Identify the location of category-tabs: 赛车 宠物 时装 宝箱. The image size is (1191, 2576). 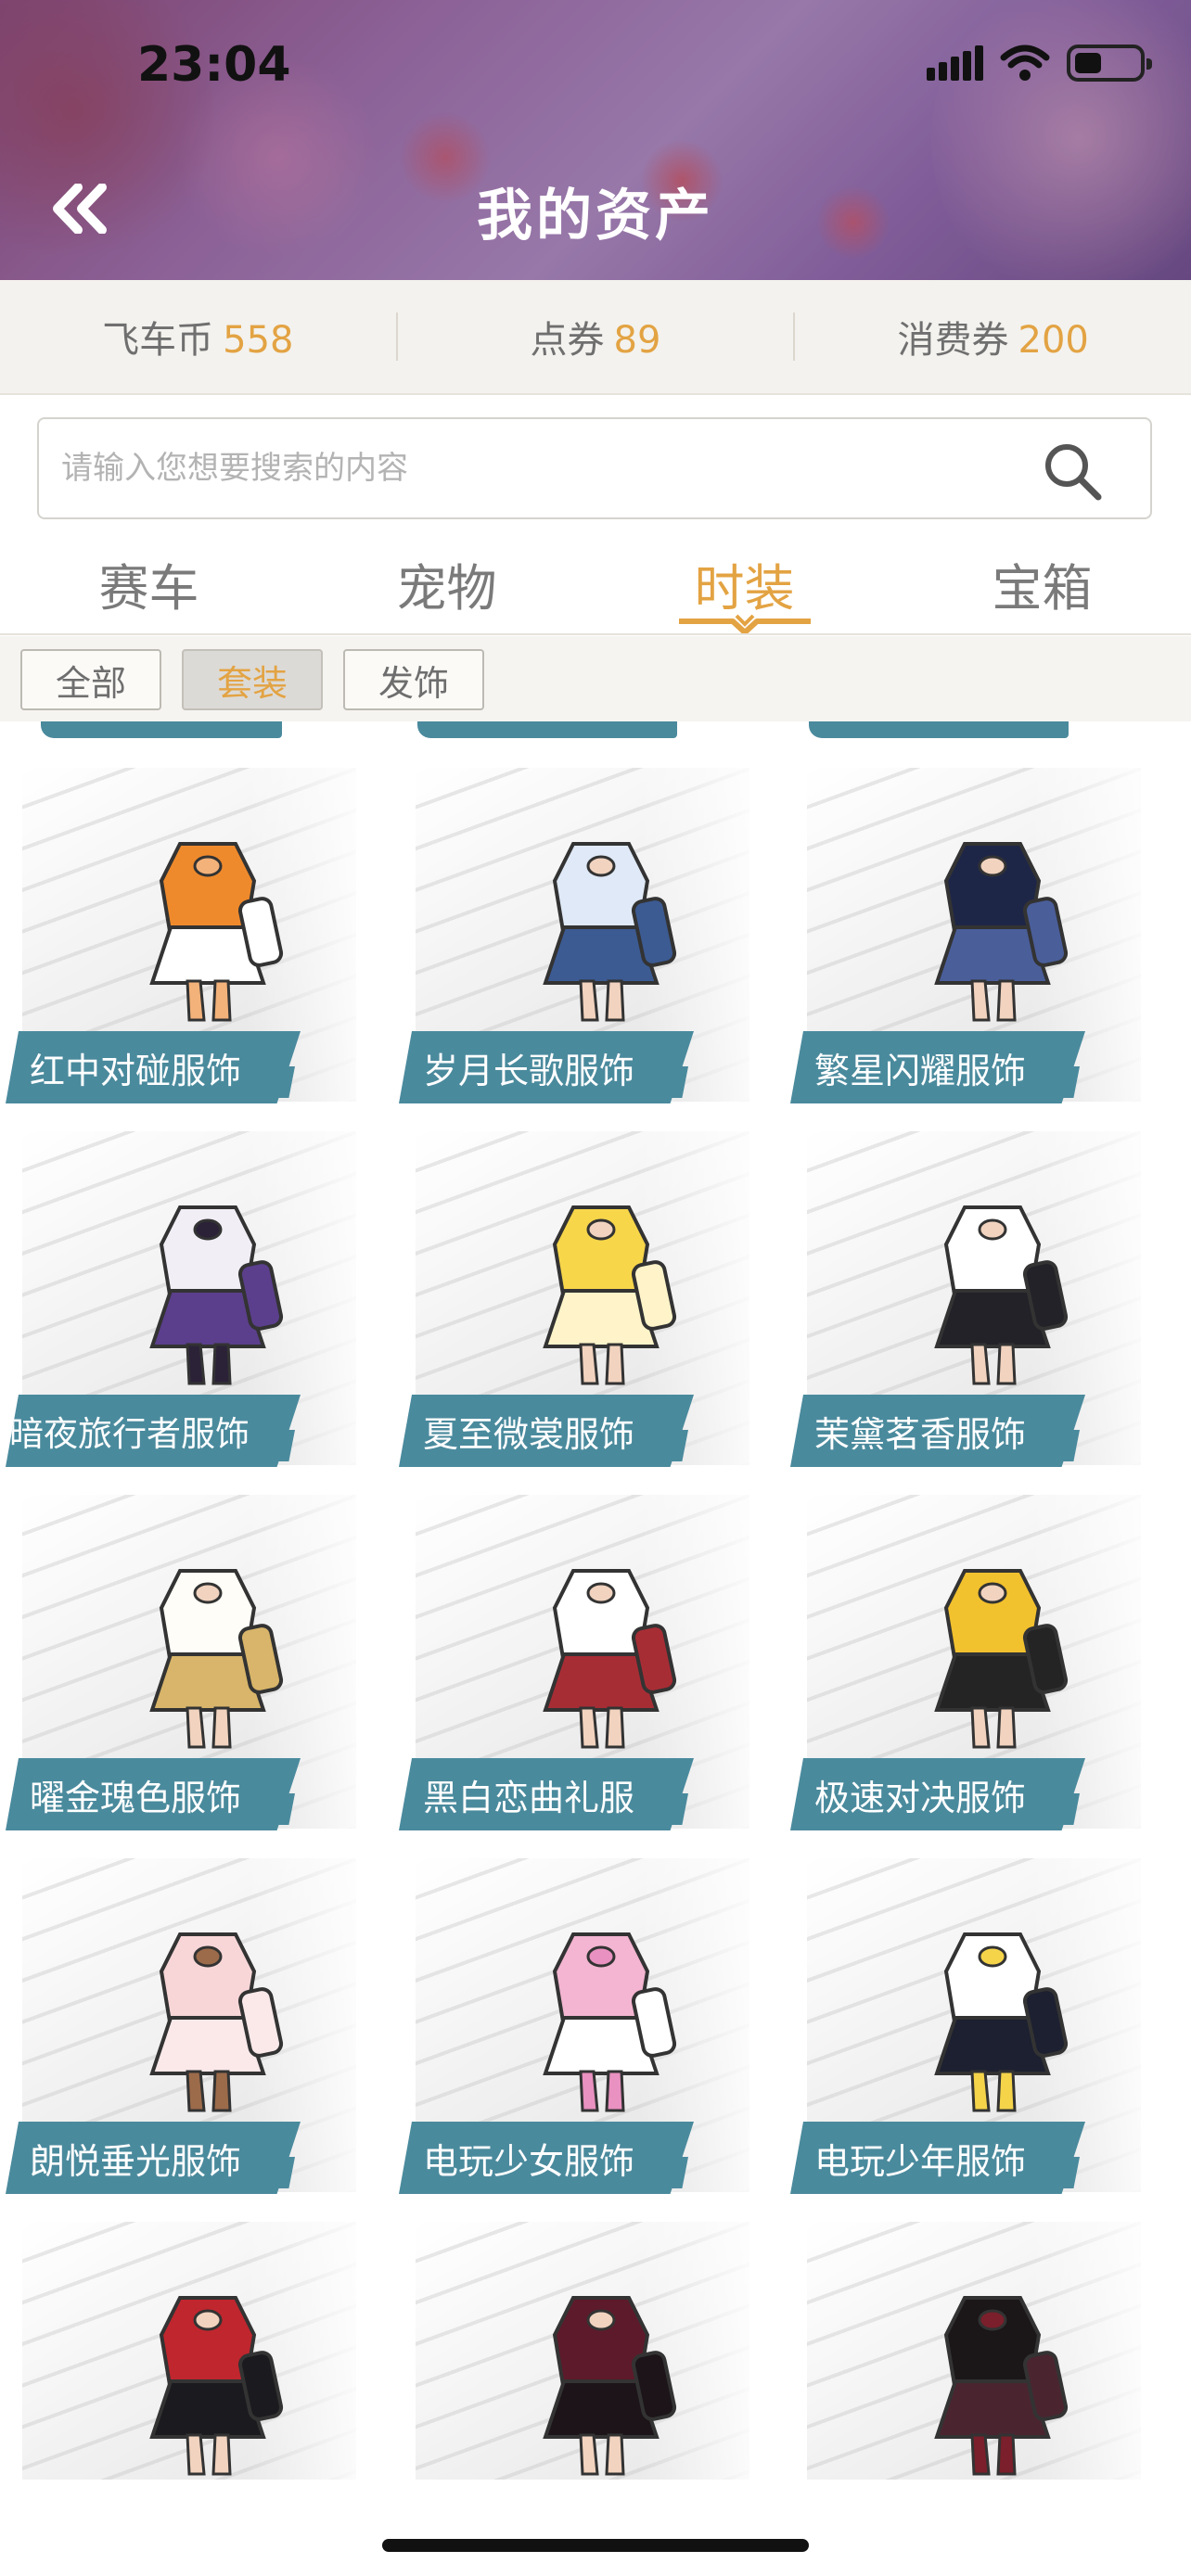
(595, 586).